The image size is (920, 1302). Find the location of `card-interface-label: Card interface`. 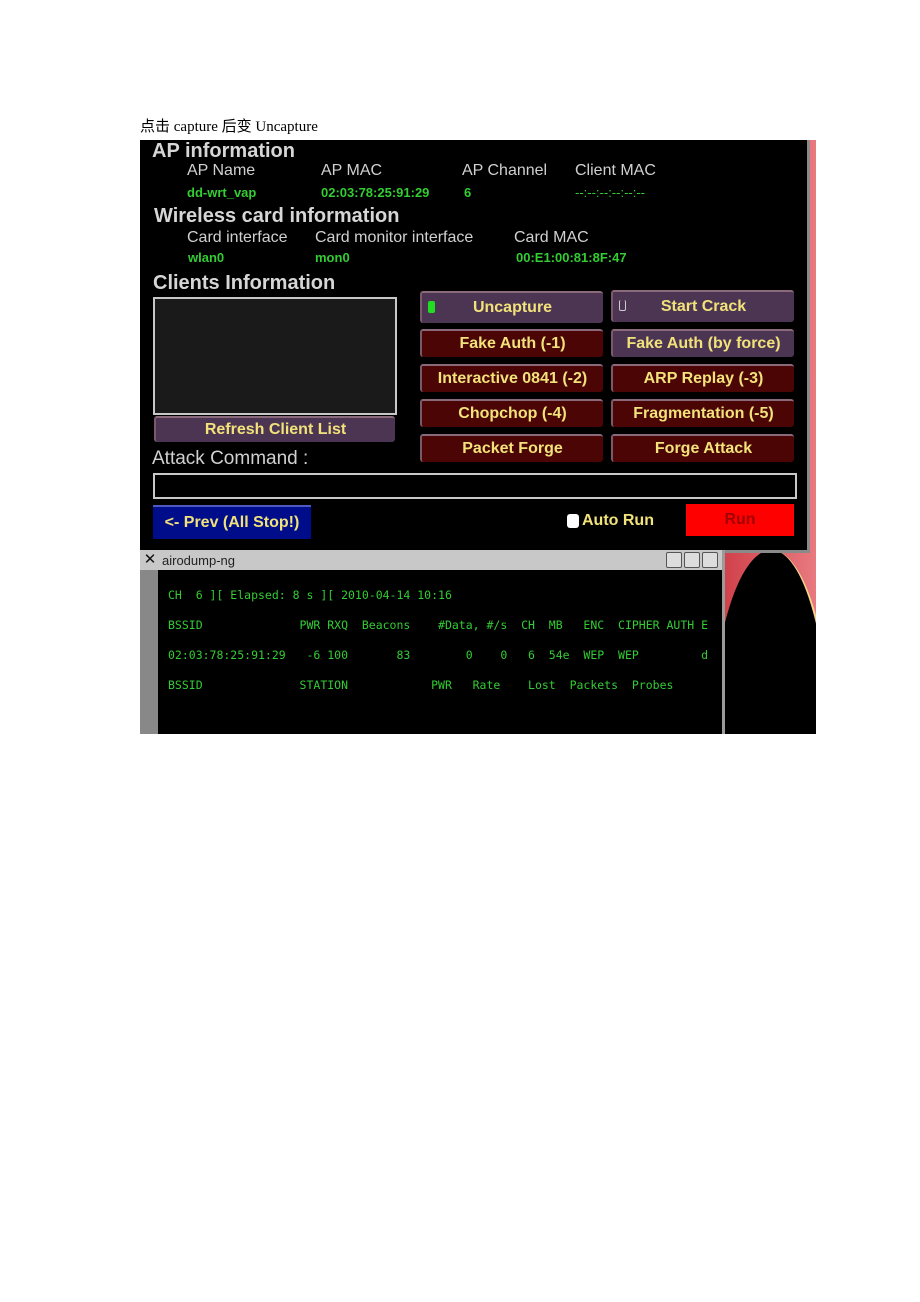

card-interface-label: Card interface is located at coordinates (237, 237).